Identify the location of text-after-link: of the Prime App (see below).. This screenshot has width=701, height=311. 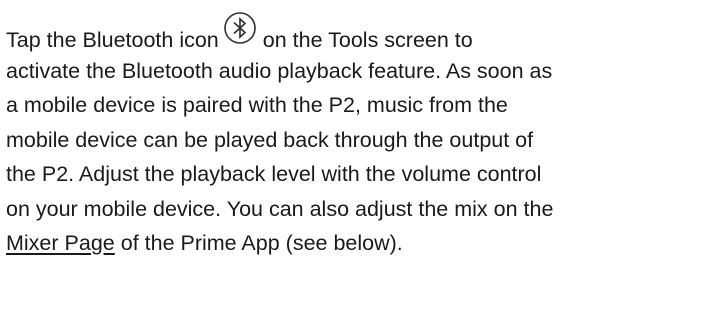
(261, 243).